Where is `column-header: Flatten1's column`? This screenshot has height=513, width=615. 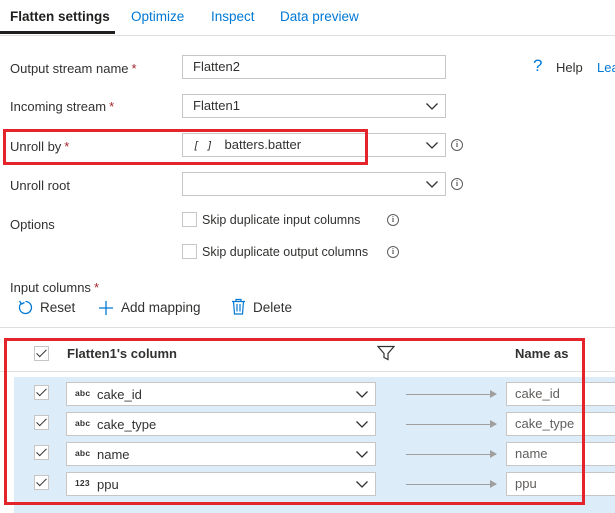 column-header: Flatten1's column is located at coordinates (122, 353).